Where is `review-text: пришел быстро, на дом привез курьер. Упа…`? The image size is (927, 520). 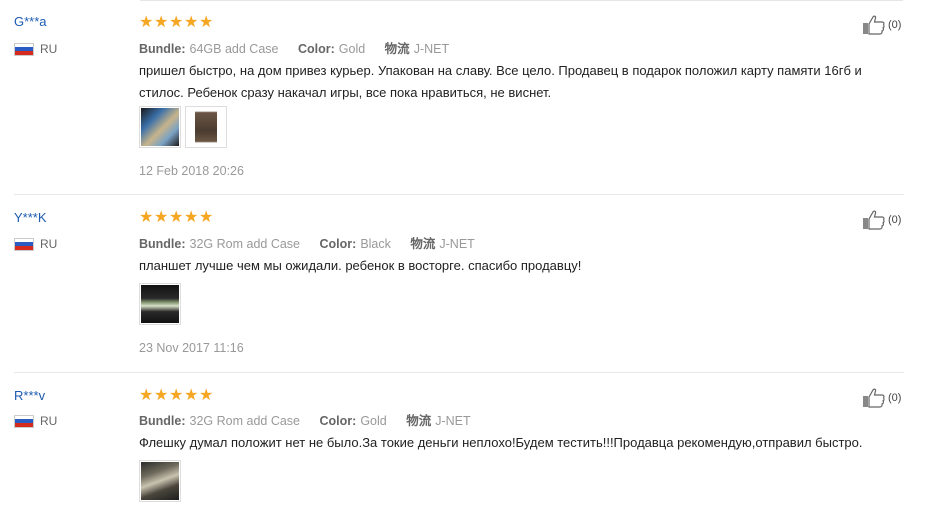 review-text: пришел быстро, на дом привез курьер. Упа… is located at coordinates (500, 81).